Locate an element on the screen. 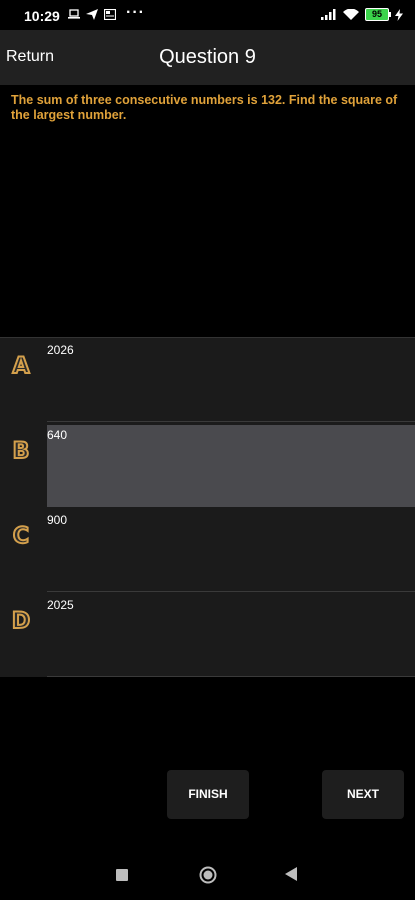  wifi-icon is located at coordinates (351, 14).